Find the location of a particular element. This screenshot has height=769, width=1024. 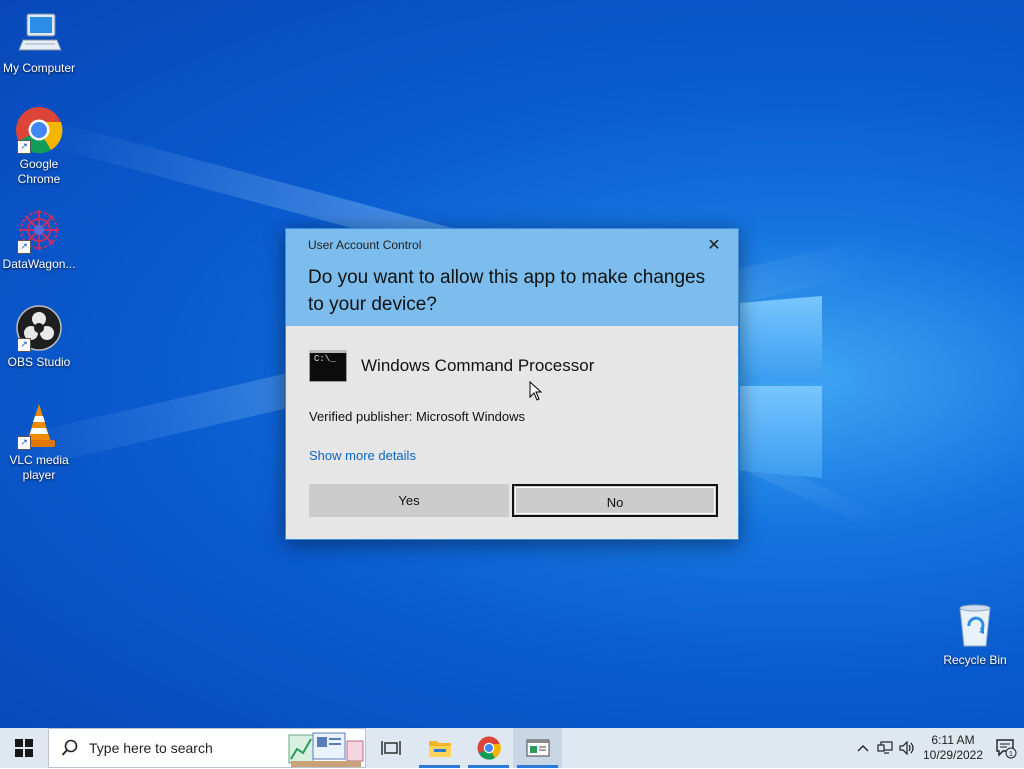

taskbar-clock: 6:11 AM 10/29/2022 is located at coordinates (953, 748).